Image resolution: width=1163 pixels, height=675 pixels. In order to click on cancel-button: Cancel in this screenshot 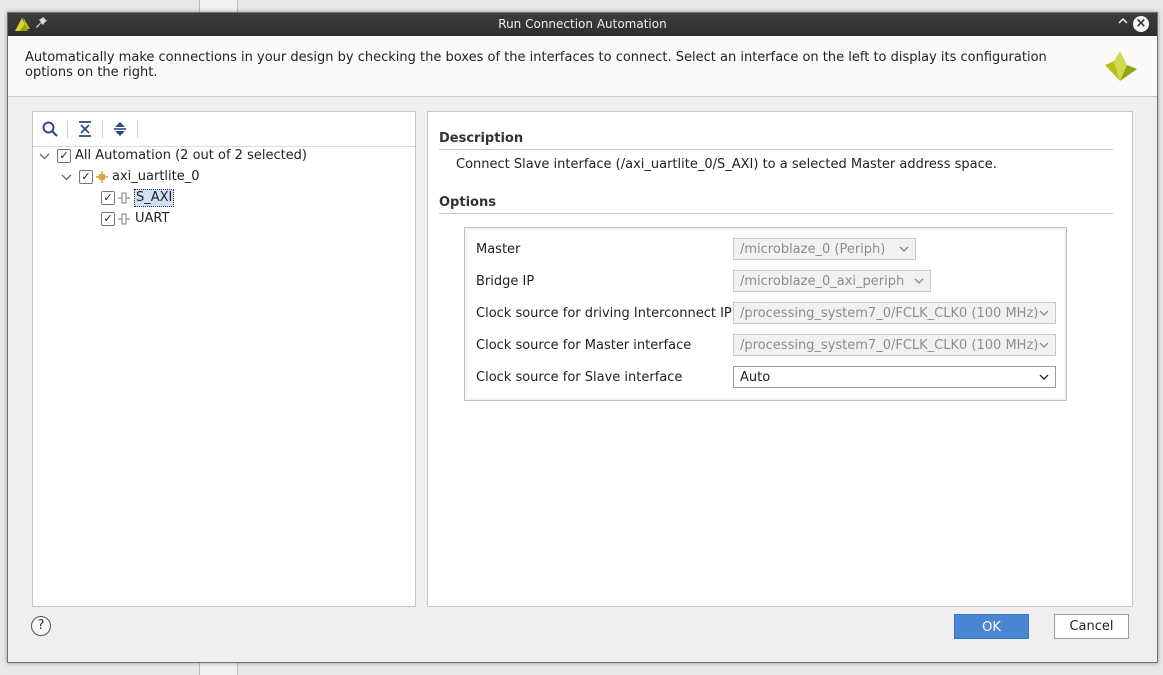, I will do `click(1091, 626)`.